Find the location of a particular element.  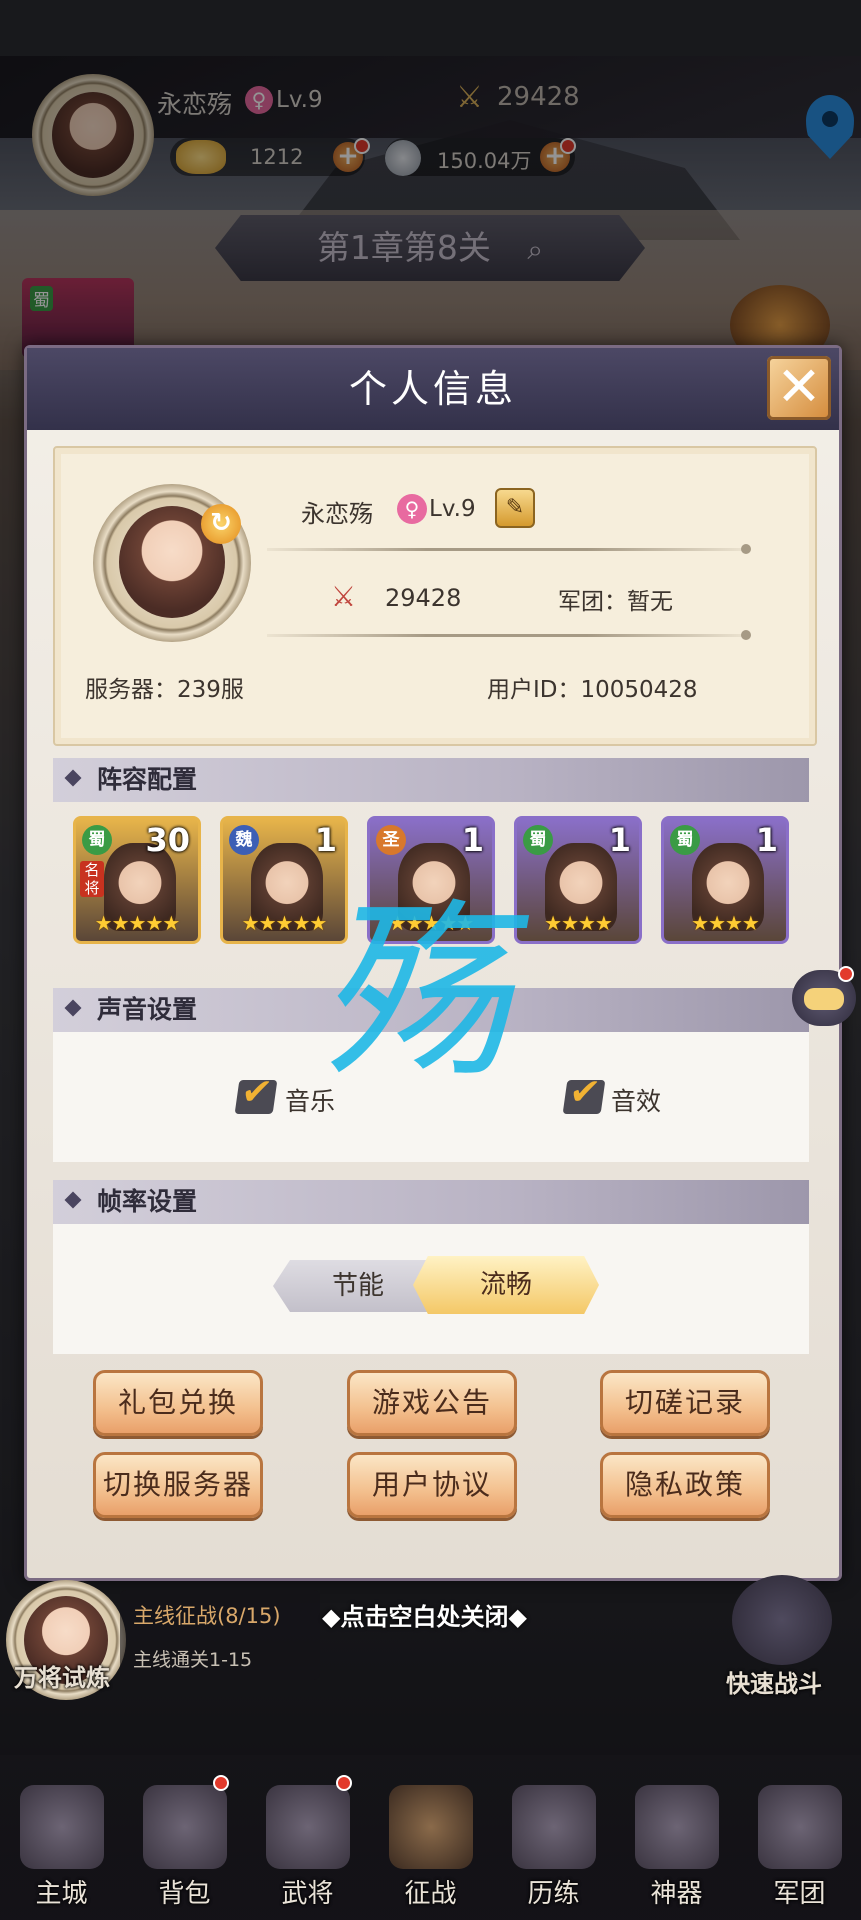

user-agreement-button: 用户协议 is located at coordinates (432, 1485).